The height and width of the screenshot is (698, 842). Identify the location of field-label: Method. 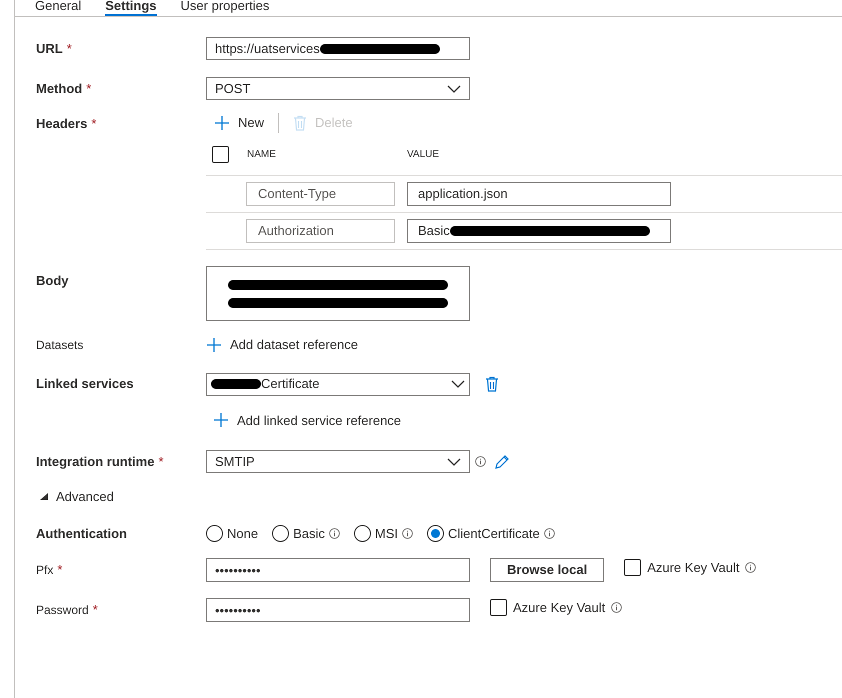
(59, 89).